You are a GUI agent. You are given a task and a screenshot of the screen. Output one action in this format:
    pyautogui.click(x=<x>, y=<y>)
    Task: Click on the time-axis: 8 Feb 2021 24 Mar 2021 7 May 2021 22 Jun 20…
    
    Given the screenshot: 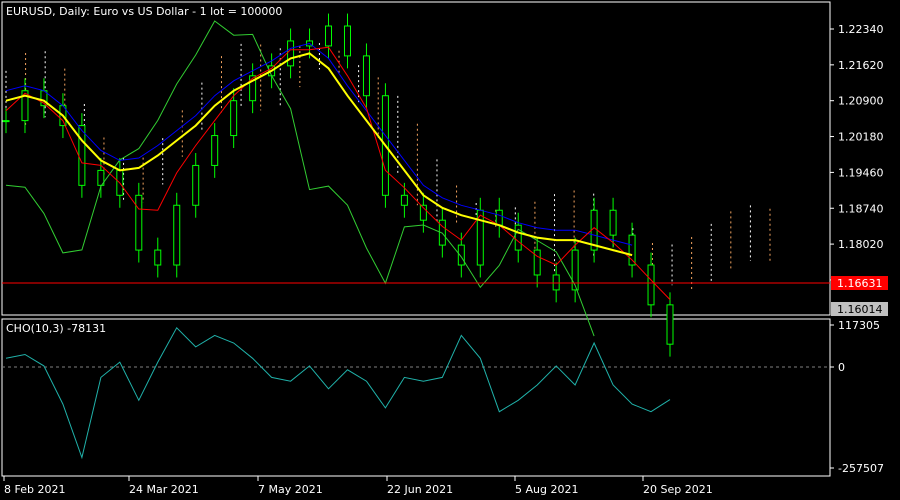 What is the action you would take?
    pyautogui.click(x=358, y=486)
    